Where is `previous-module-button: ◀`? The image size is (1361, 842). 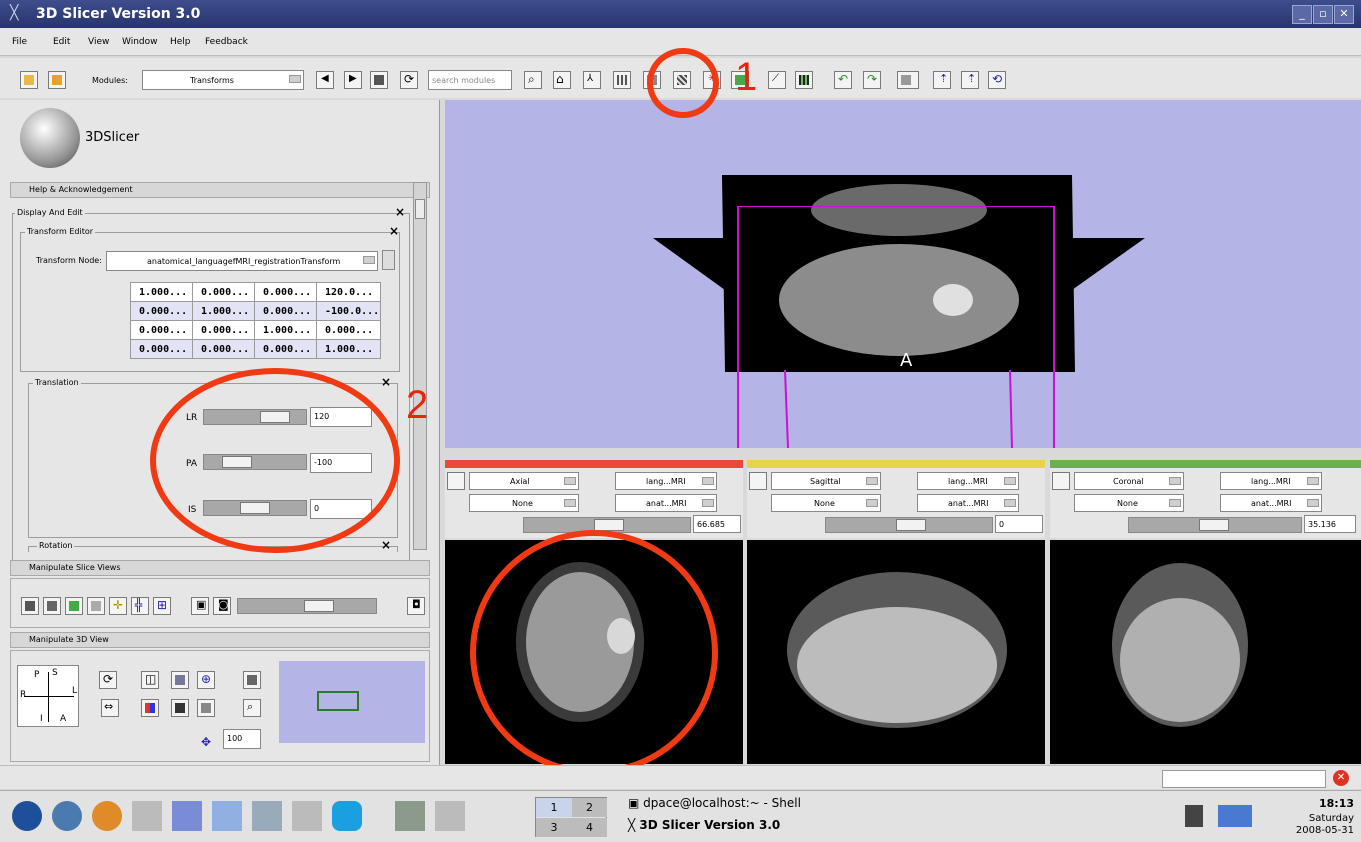
previous-module-button: ◀ is located at coordinates (325, 80).